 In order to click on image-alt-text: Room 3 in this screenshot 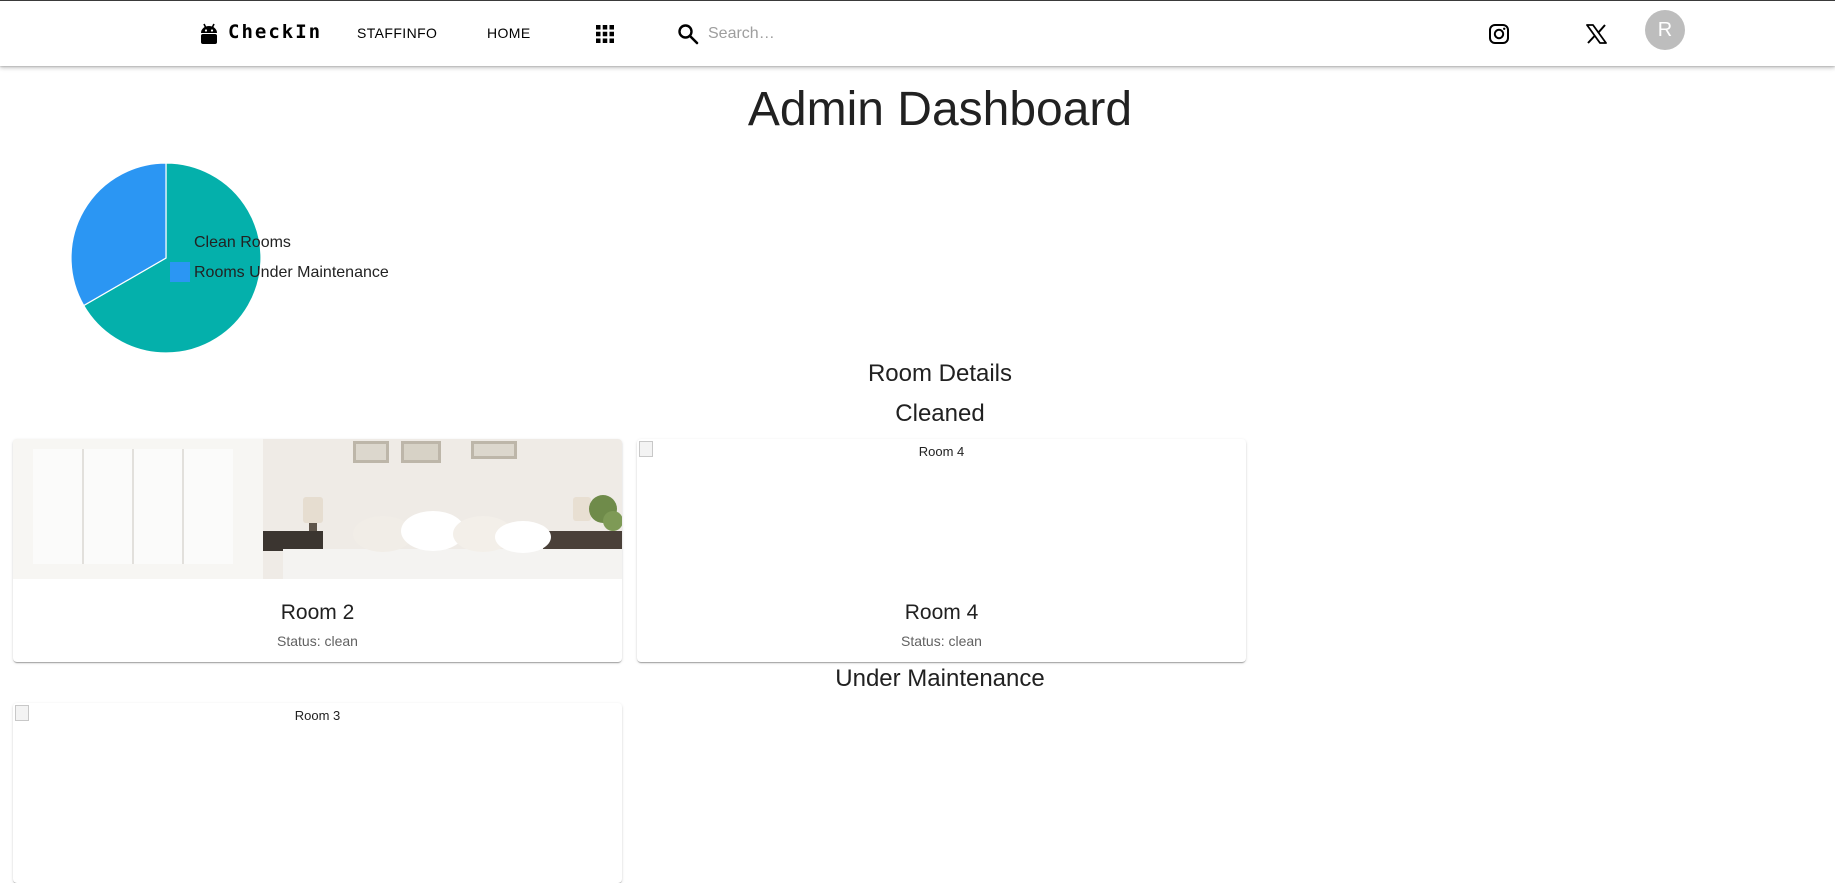, I will do `click(317, 715)`.